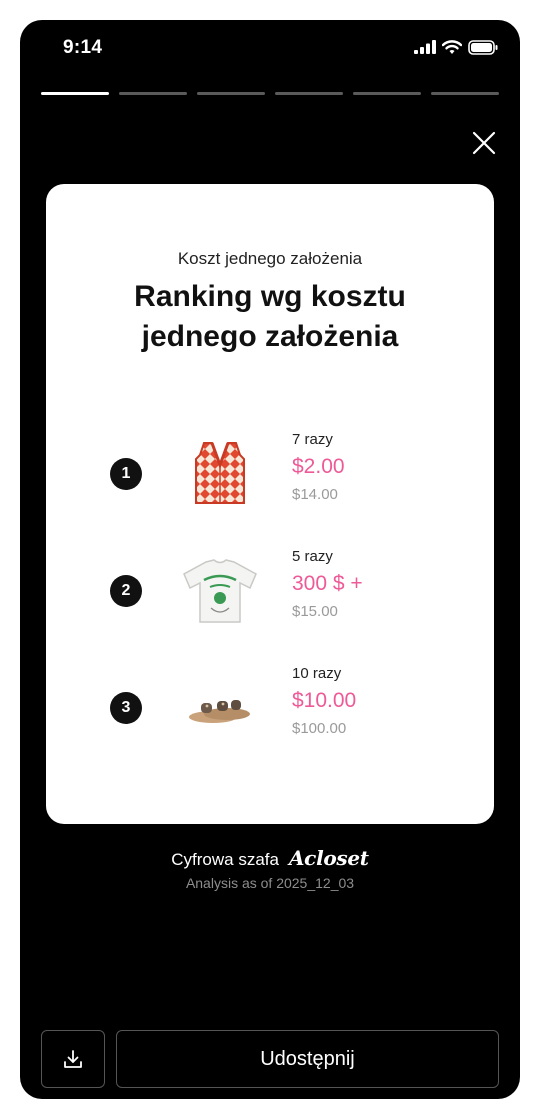 This screenshot has width=540, height=1119. I want to click on close-icon, so click(484, 143).